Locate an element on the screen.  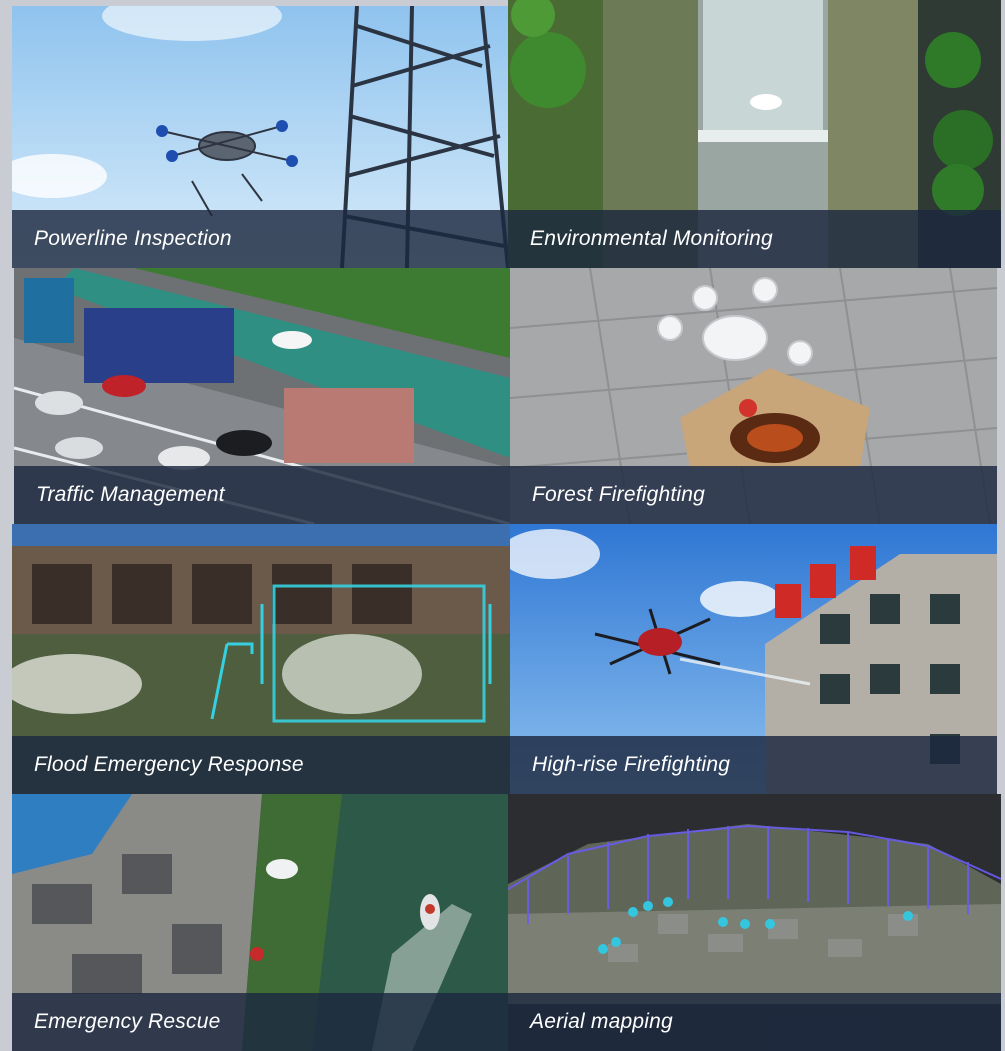
tile-caption: Environmental Monitoring is located at coordinates (754, 239).